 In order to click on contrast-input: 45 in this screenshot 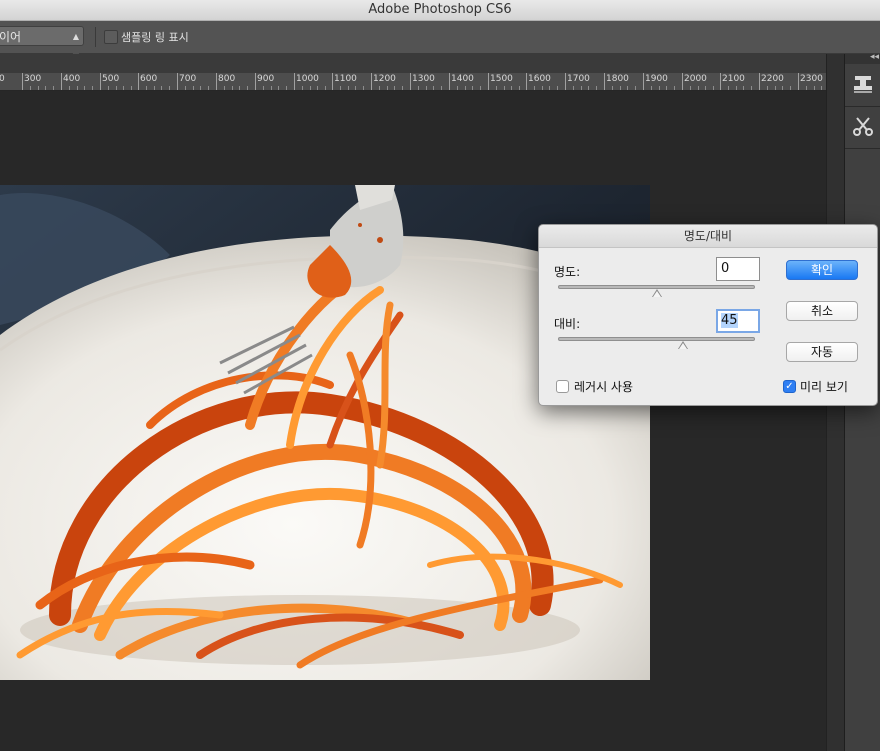, I will do `click(738, 321)`.